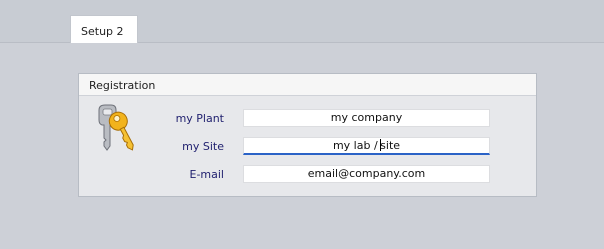 Image resolution: width=604 pixels, height=249 pixels. I want to click on my-site-field: my lab / site, so click(366, 146).